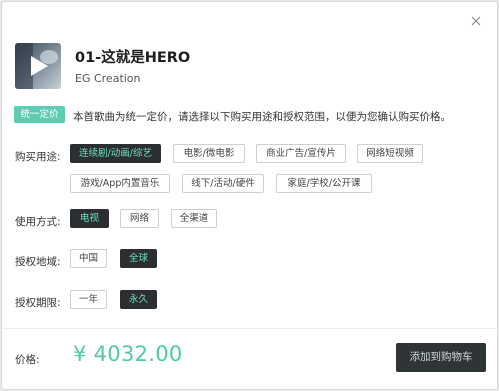 Image resolution: width=499 pixels, height=391 pixels. What do you see at coordinates (139, 218) in the screenshot?
I see `method-option-network: 网络` at bounding box center [139, 218].